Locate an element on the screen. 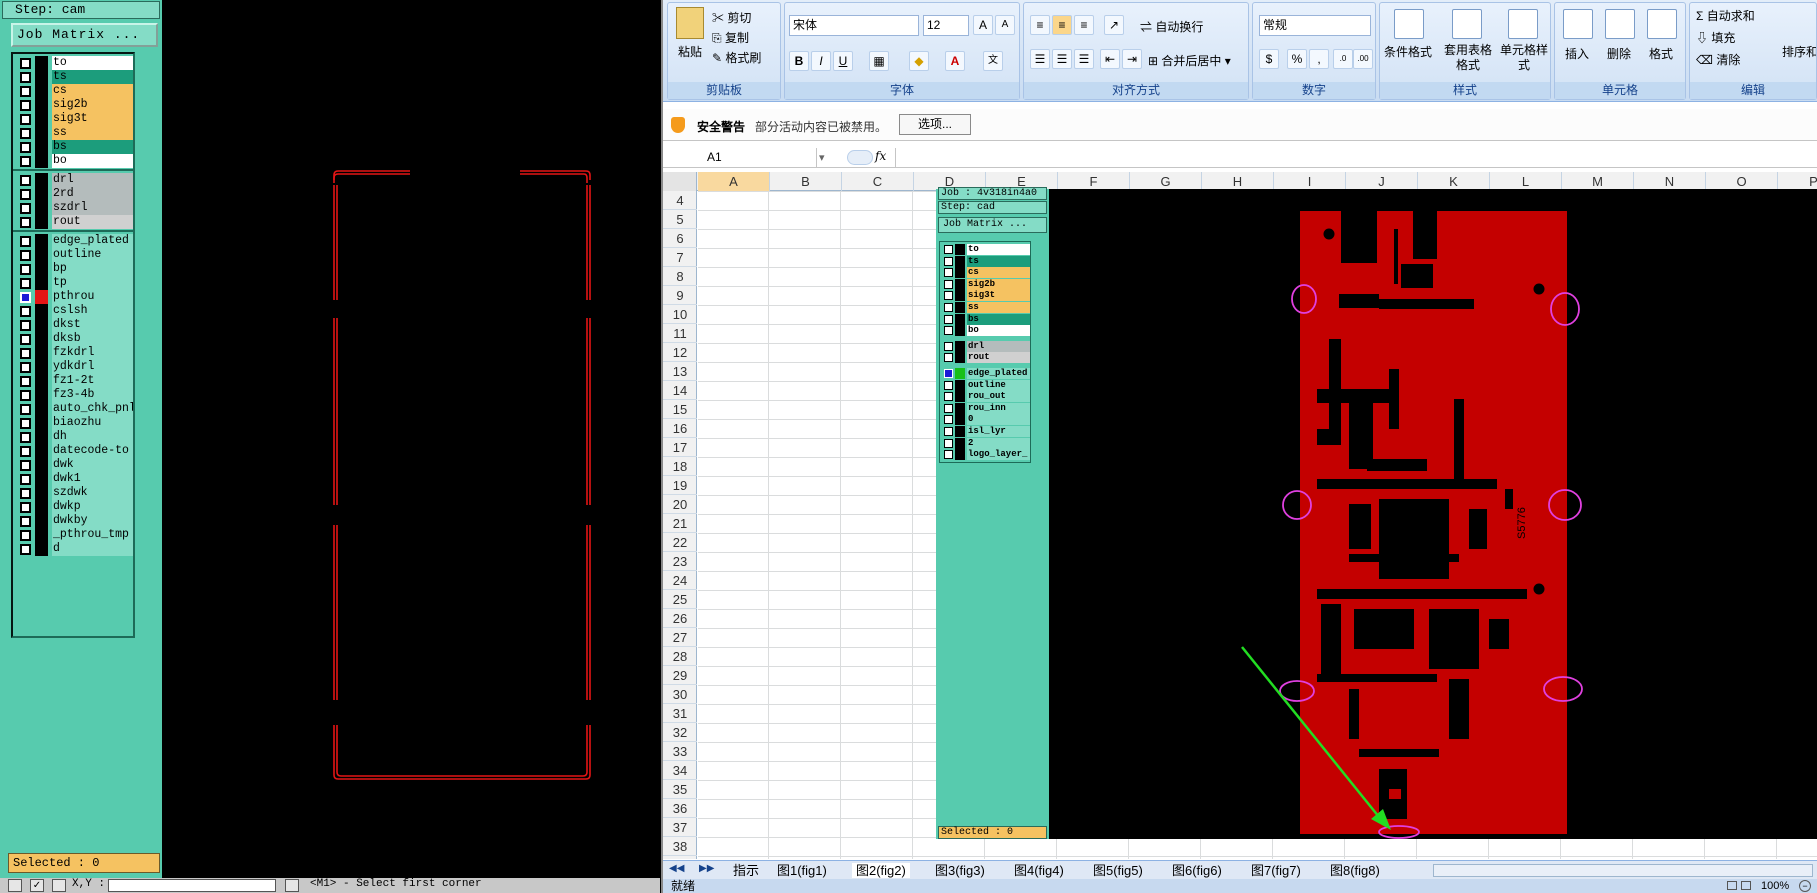 This screenshot has height=893, width=1817. formula-input is located at coordinates (1356, 157).